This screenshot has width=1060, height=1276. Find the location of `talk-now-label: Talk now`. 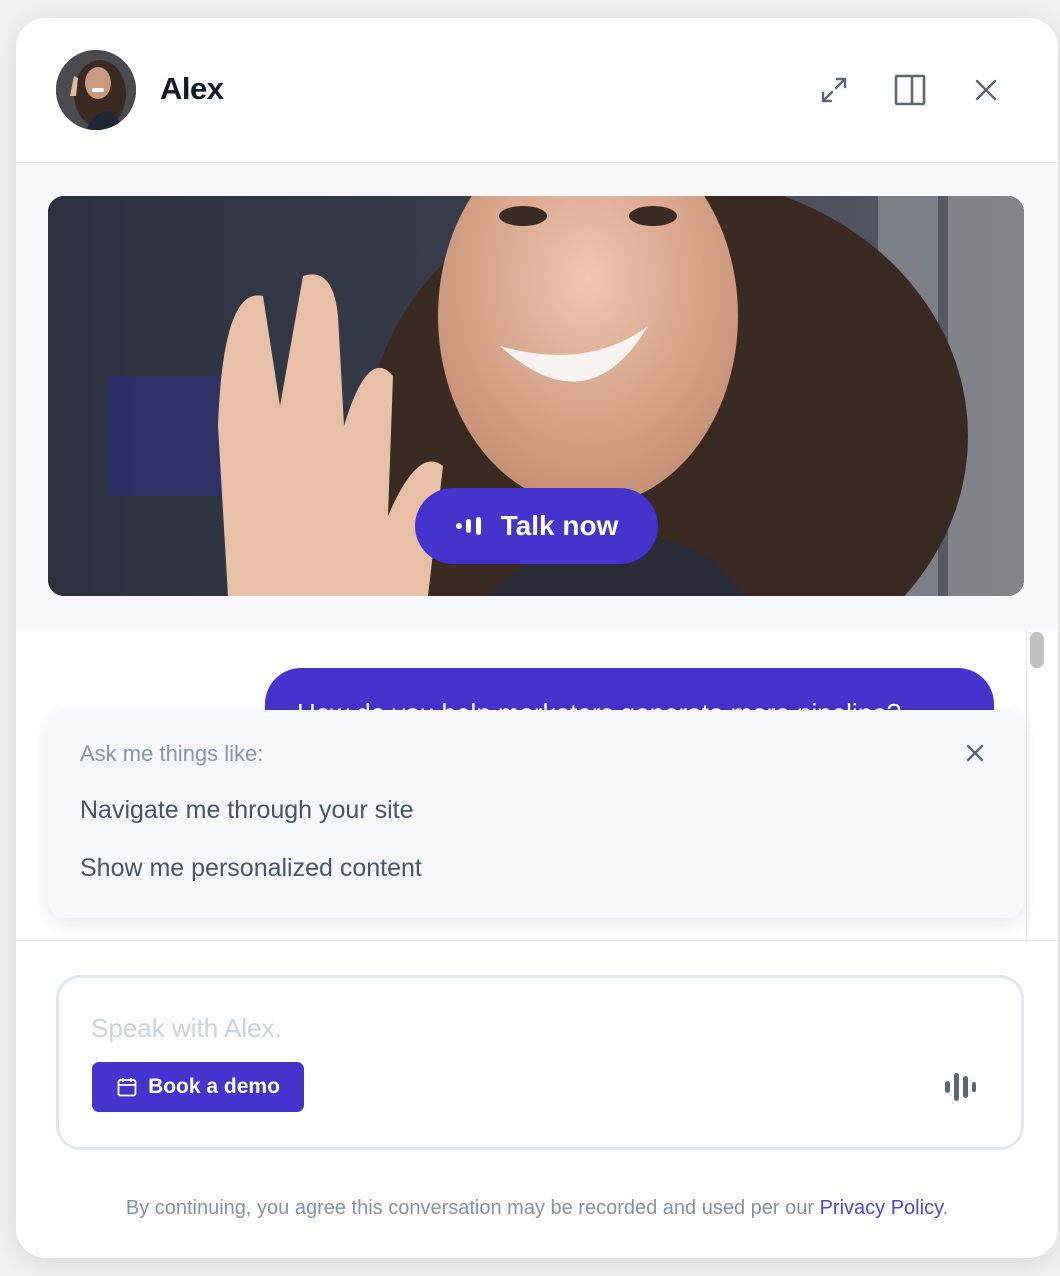

talk-now-label: Talk now is located at coordinates (559, 525).